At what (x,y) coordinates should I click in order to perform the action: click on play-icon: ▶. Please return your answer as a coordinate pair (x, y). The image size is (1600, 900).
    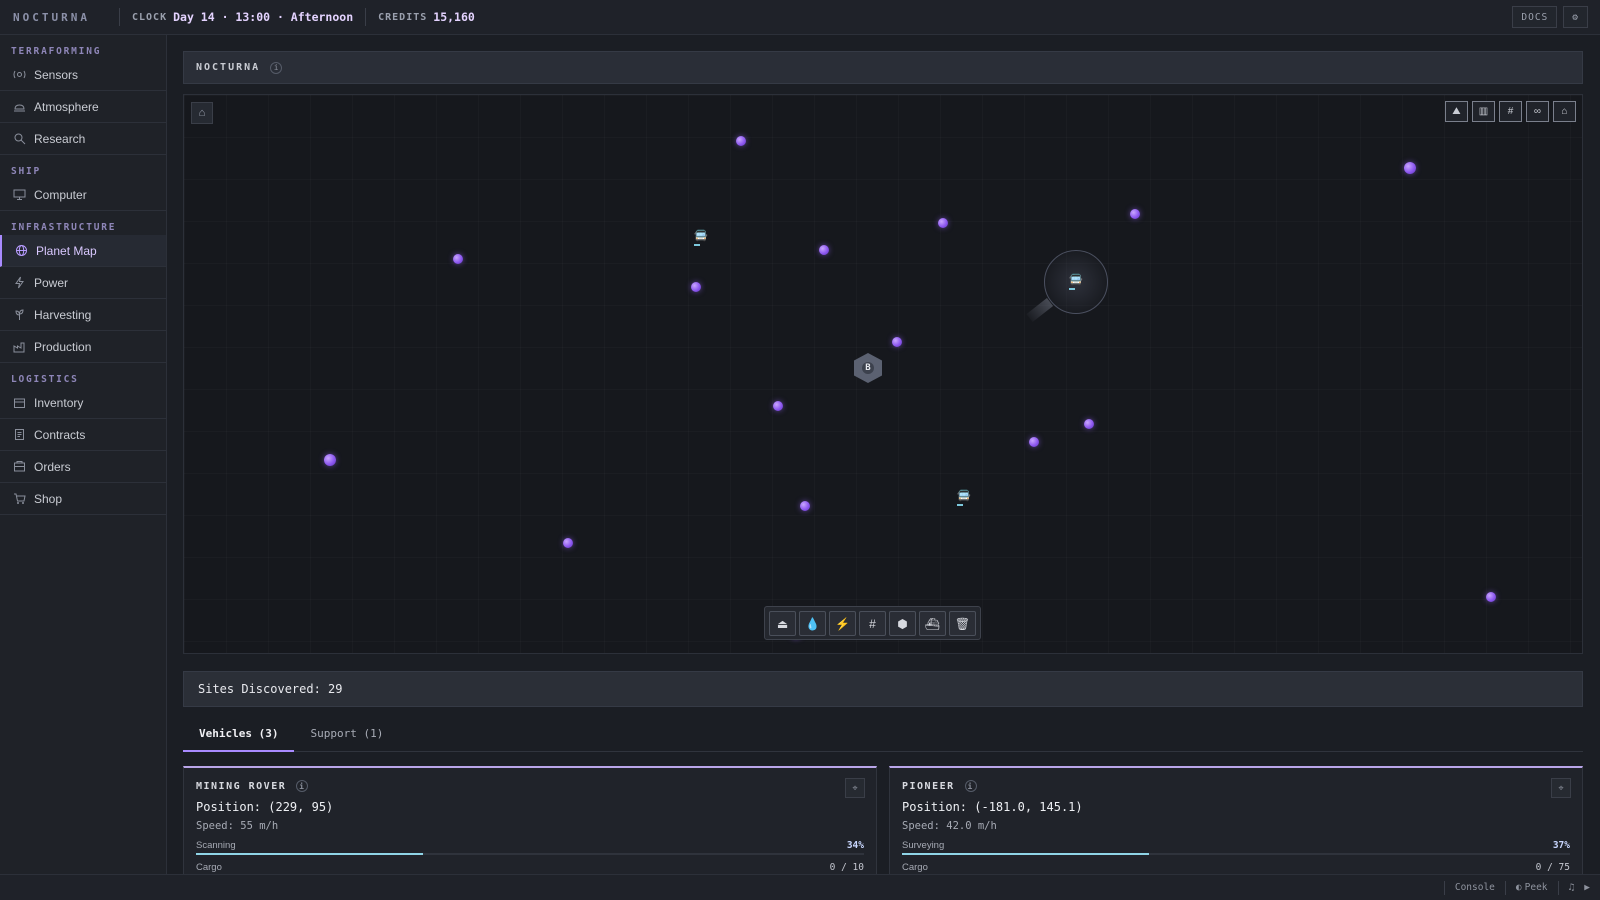
    Looking at the image, I should click on (1587, 887).